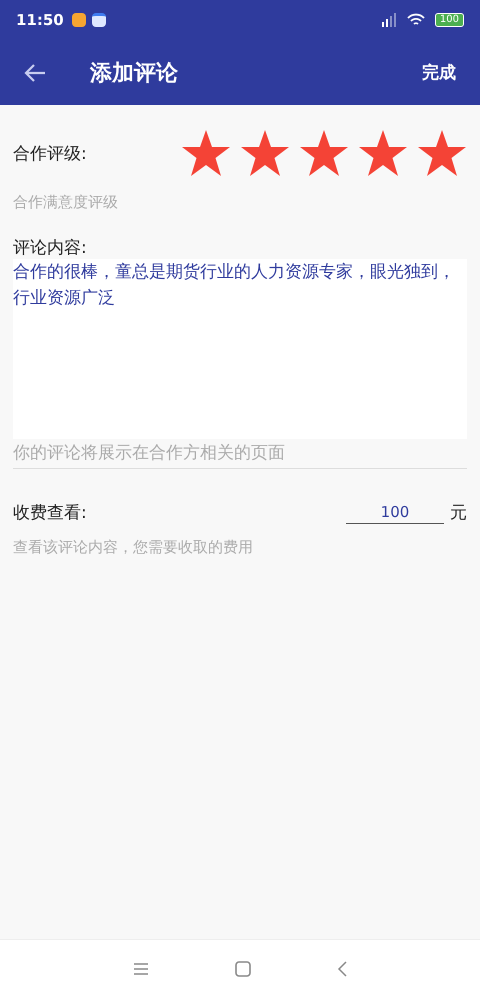 The image size is (480, 997). Describe the element at coordinates (50, 513) in the screenshot. I see `fee-label: 收费查看:` at that location.